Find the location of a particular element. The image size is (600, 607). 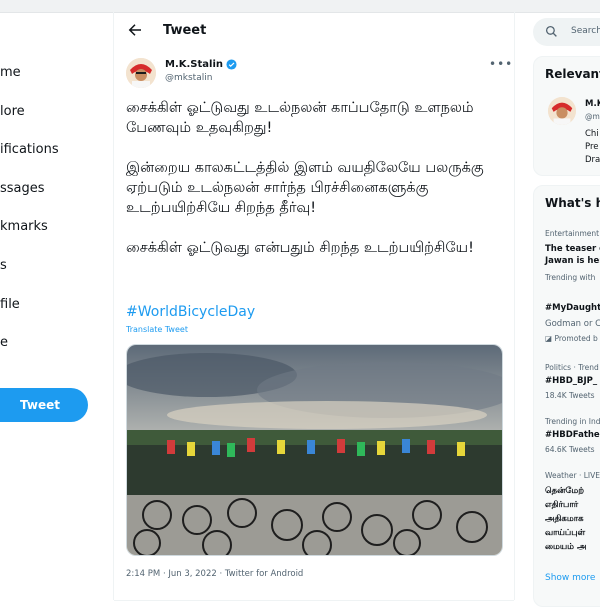

relevant-bio-line: Pre is located at coordinates (592, 147).